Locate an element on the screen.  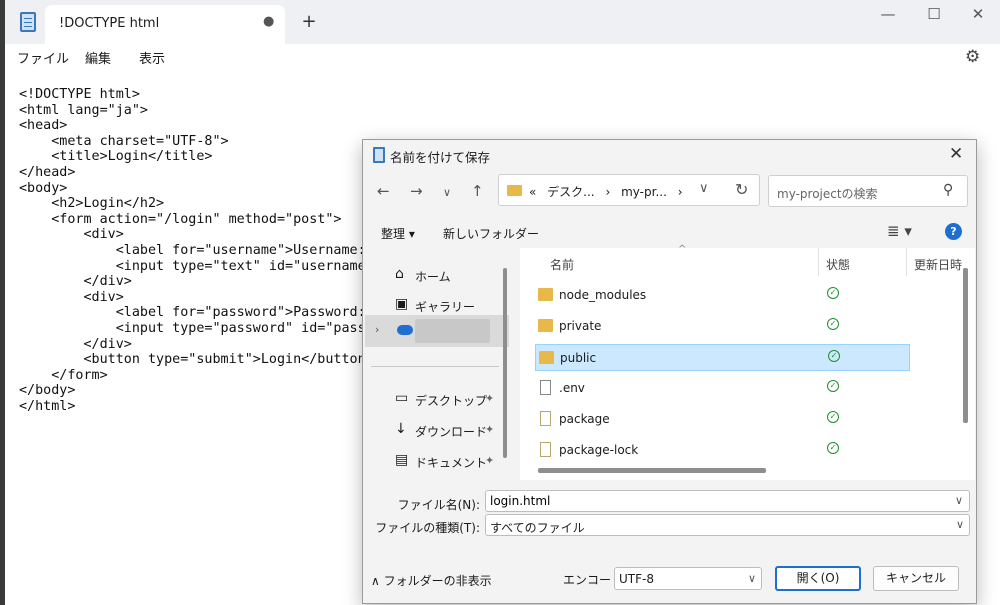
dialog-title: 名前を付けて保存 is located at coordinates (440, 157).